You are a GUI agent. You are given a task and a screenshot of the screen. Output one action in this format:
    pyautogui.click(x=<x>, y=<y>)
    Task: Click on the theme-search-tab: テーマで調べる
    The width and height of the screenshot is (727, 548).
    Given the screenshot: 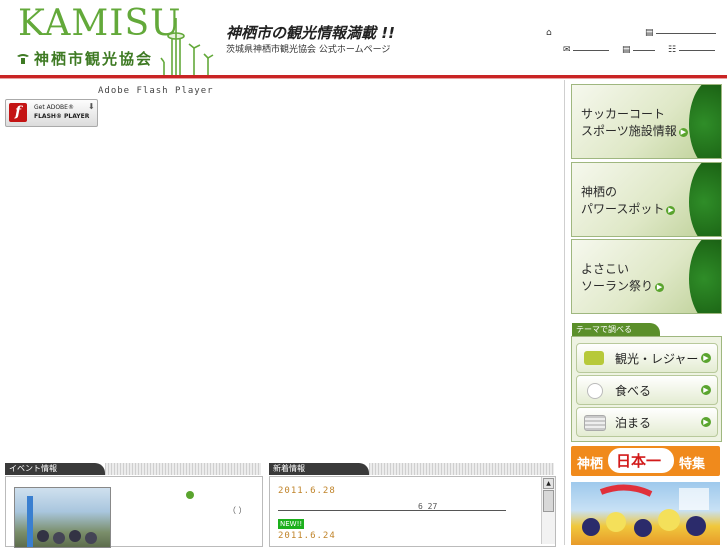 What is the action you would take?
    pyautogui.click(x=616, y=329)
    